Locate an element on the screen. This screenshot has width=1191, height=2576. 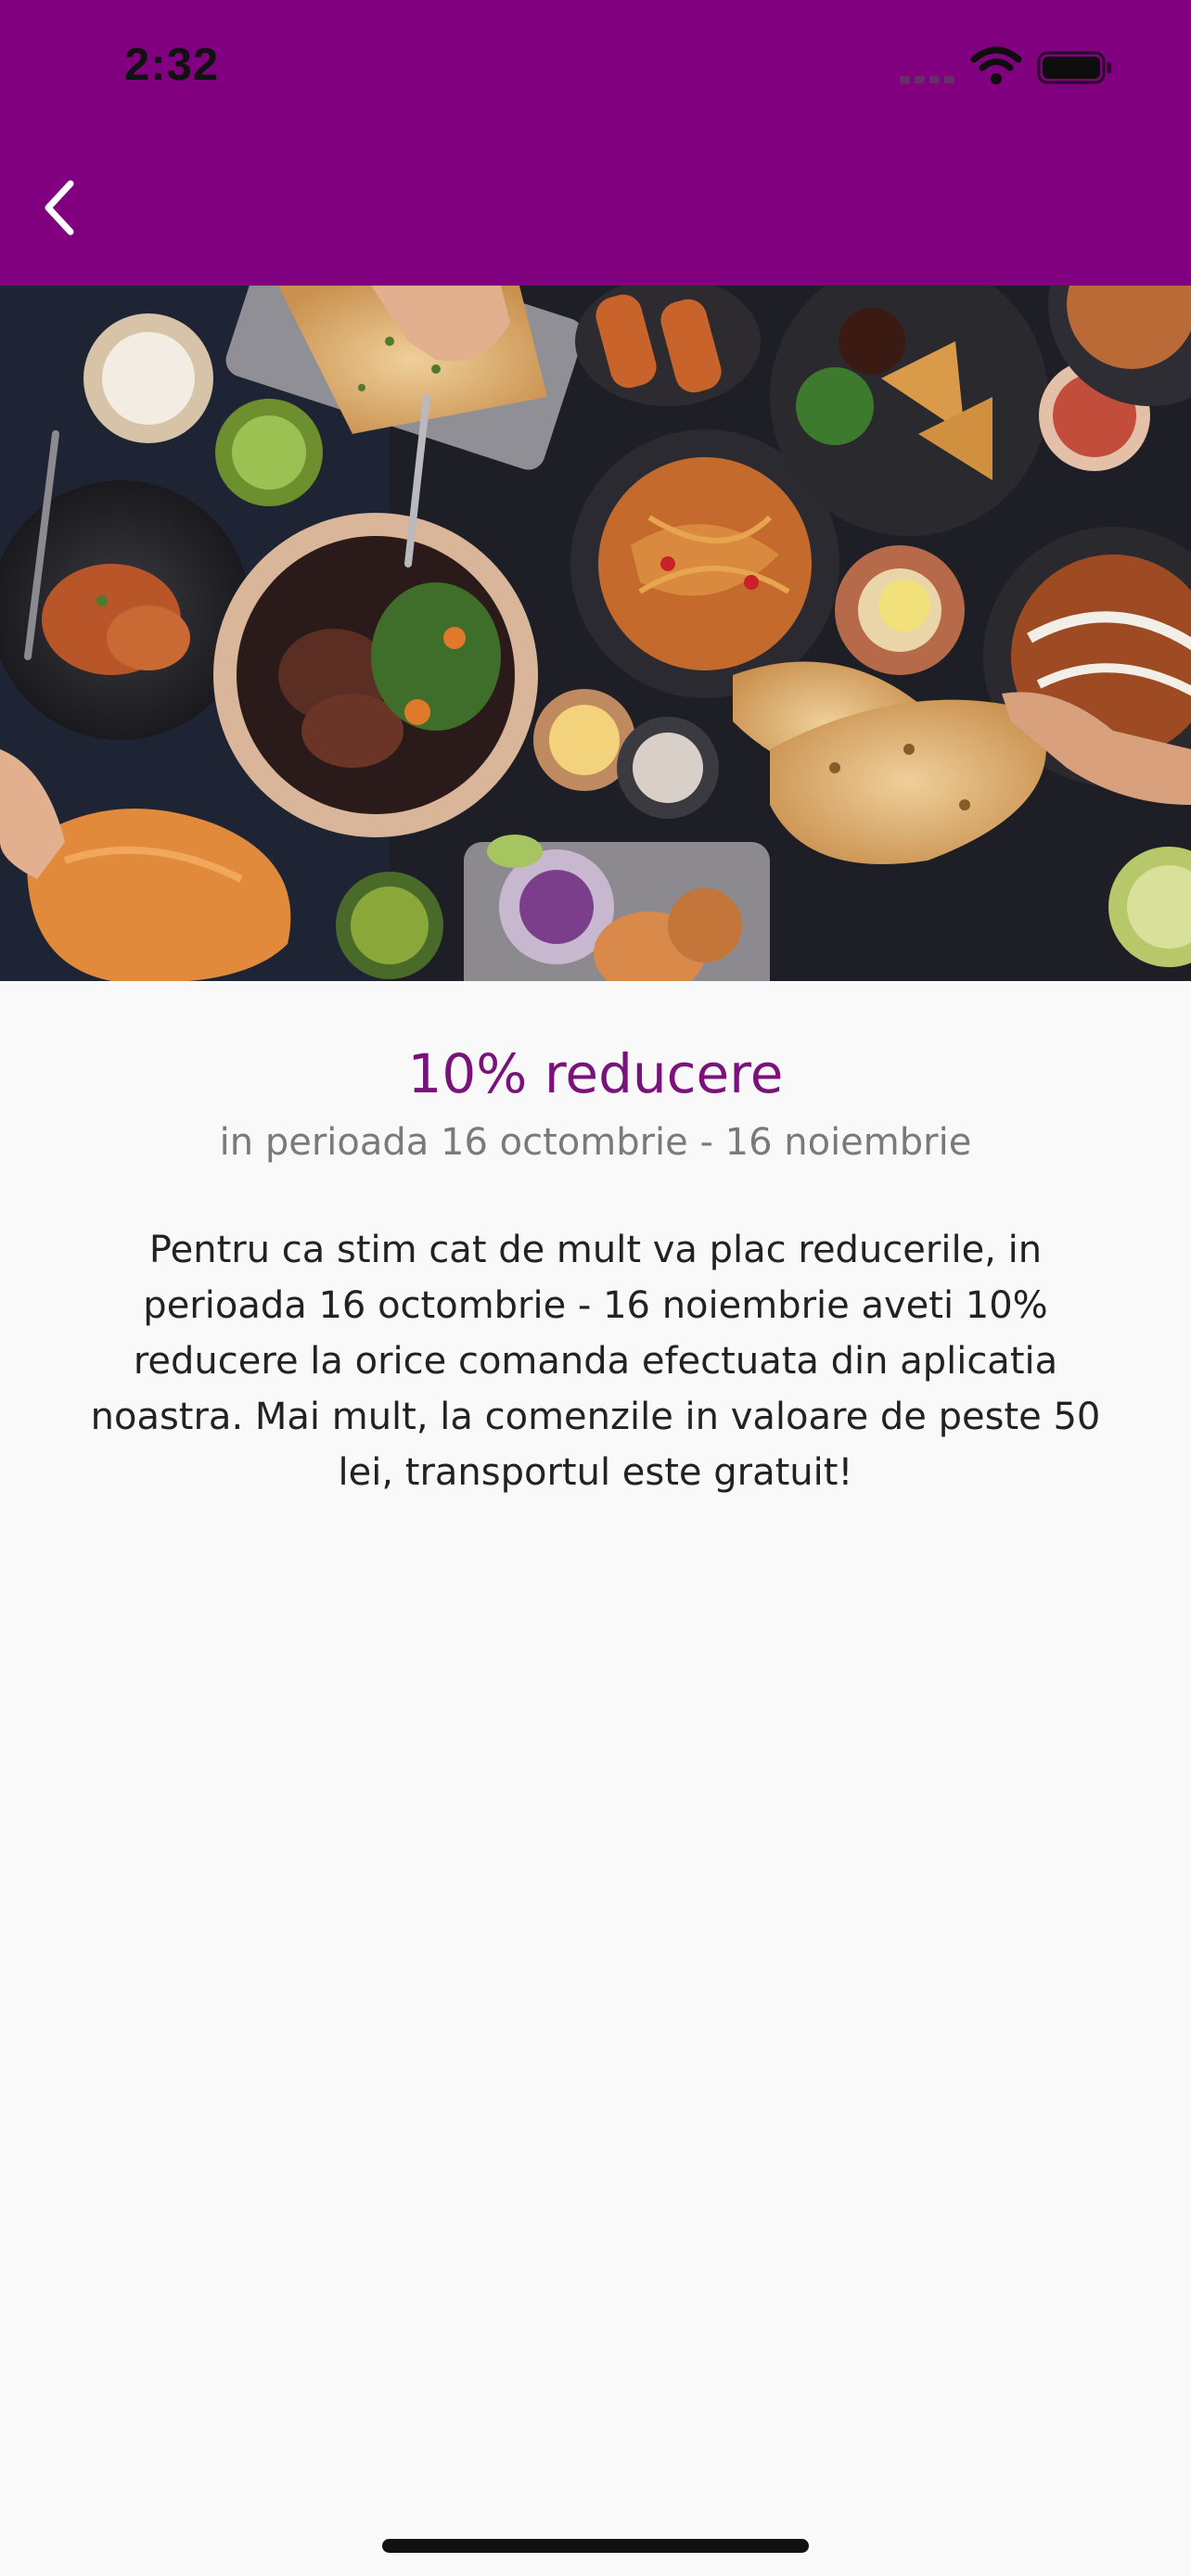
app-header: 2:32 is located at coordinates (595, 143).